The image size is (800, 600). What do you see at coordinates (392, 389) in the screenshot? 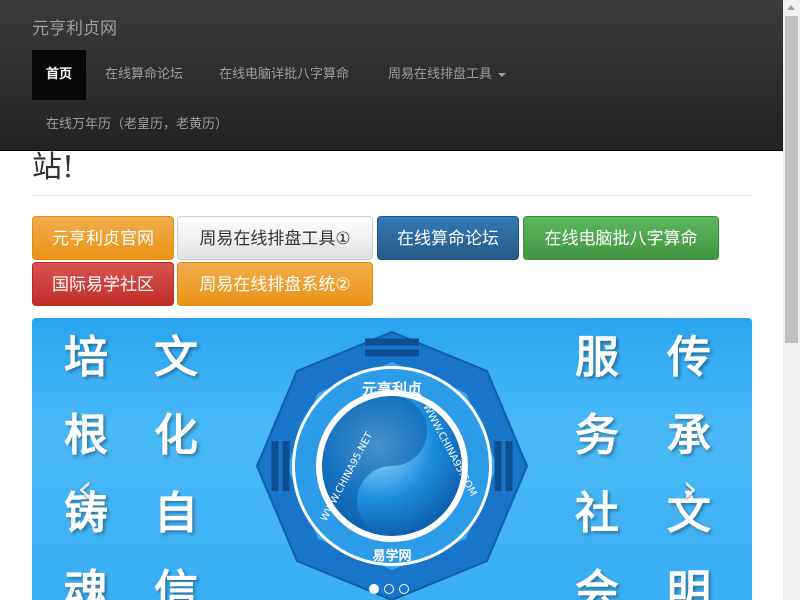
I see `svg-text: 元亨利贞` at bounding box center [392, 389].